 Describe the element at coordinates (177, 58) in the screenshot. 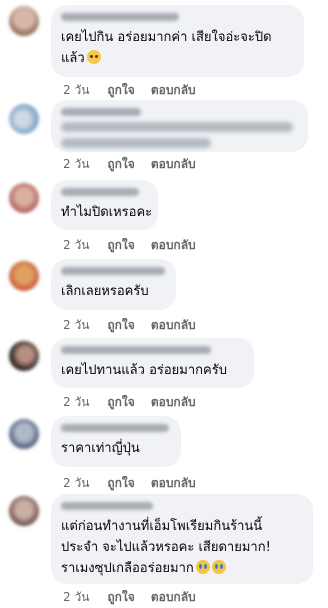

I see `comment-text-line: แล้ว` at that location.